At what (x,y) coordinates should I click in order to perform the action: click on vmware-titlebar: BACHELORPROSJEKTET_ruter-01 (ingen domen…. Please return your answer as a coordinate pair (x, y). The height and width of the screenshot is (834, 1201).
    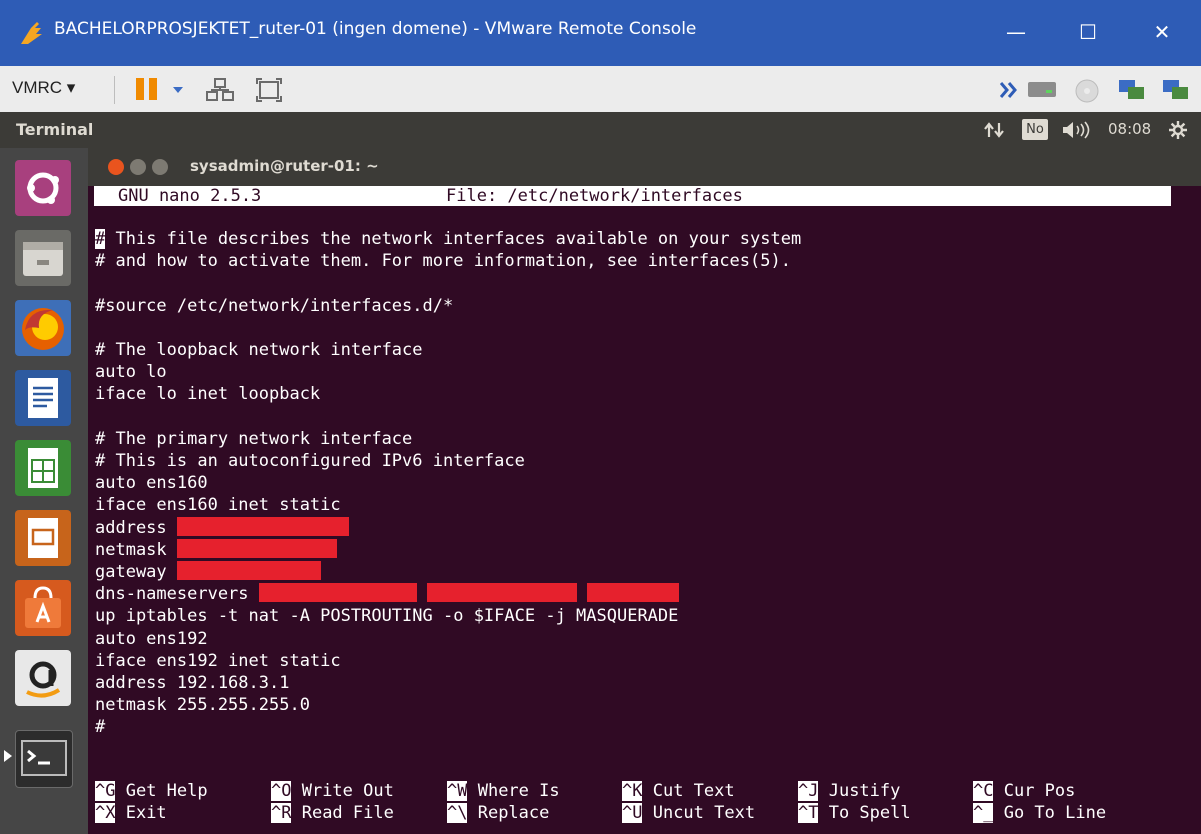
    Looking at the image, I should click on (600, 33).